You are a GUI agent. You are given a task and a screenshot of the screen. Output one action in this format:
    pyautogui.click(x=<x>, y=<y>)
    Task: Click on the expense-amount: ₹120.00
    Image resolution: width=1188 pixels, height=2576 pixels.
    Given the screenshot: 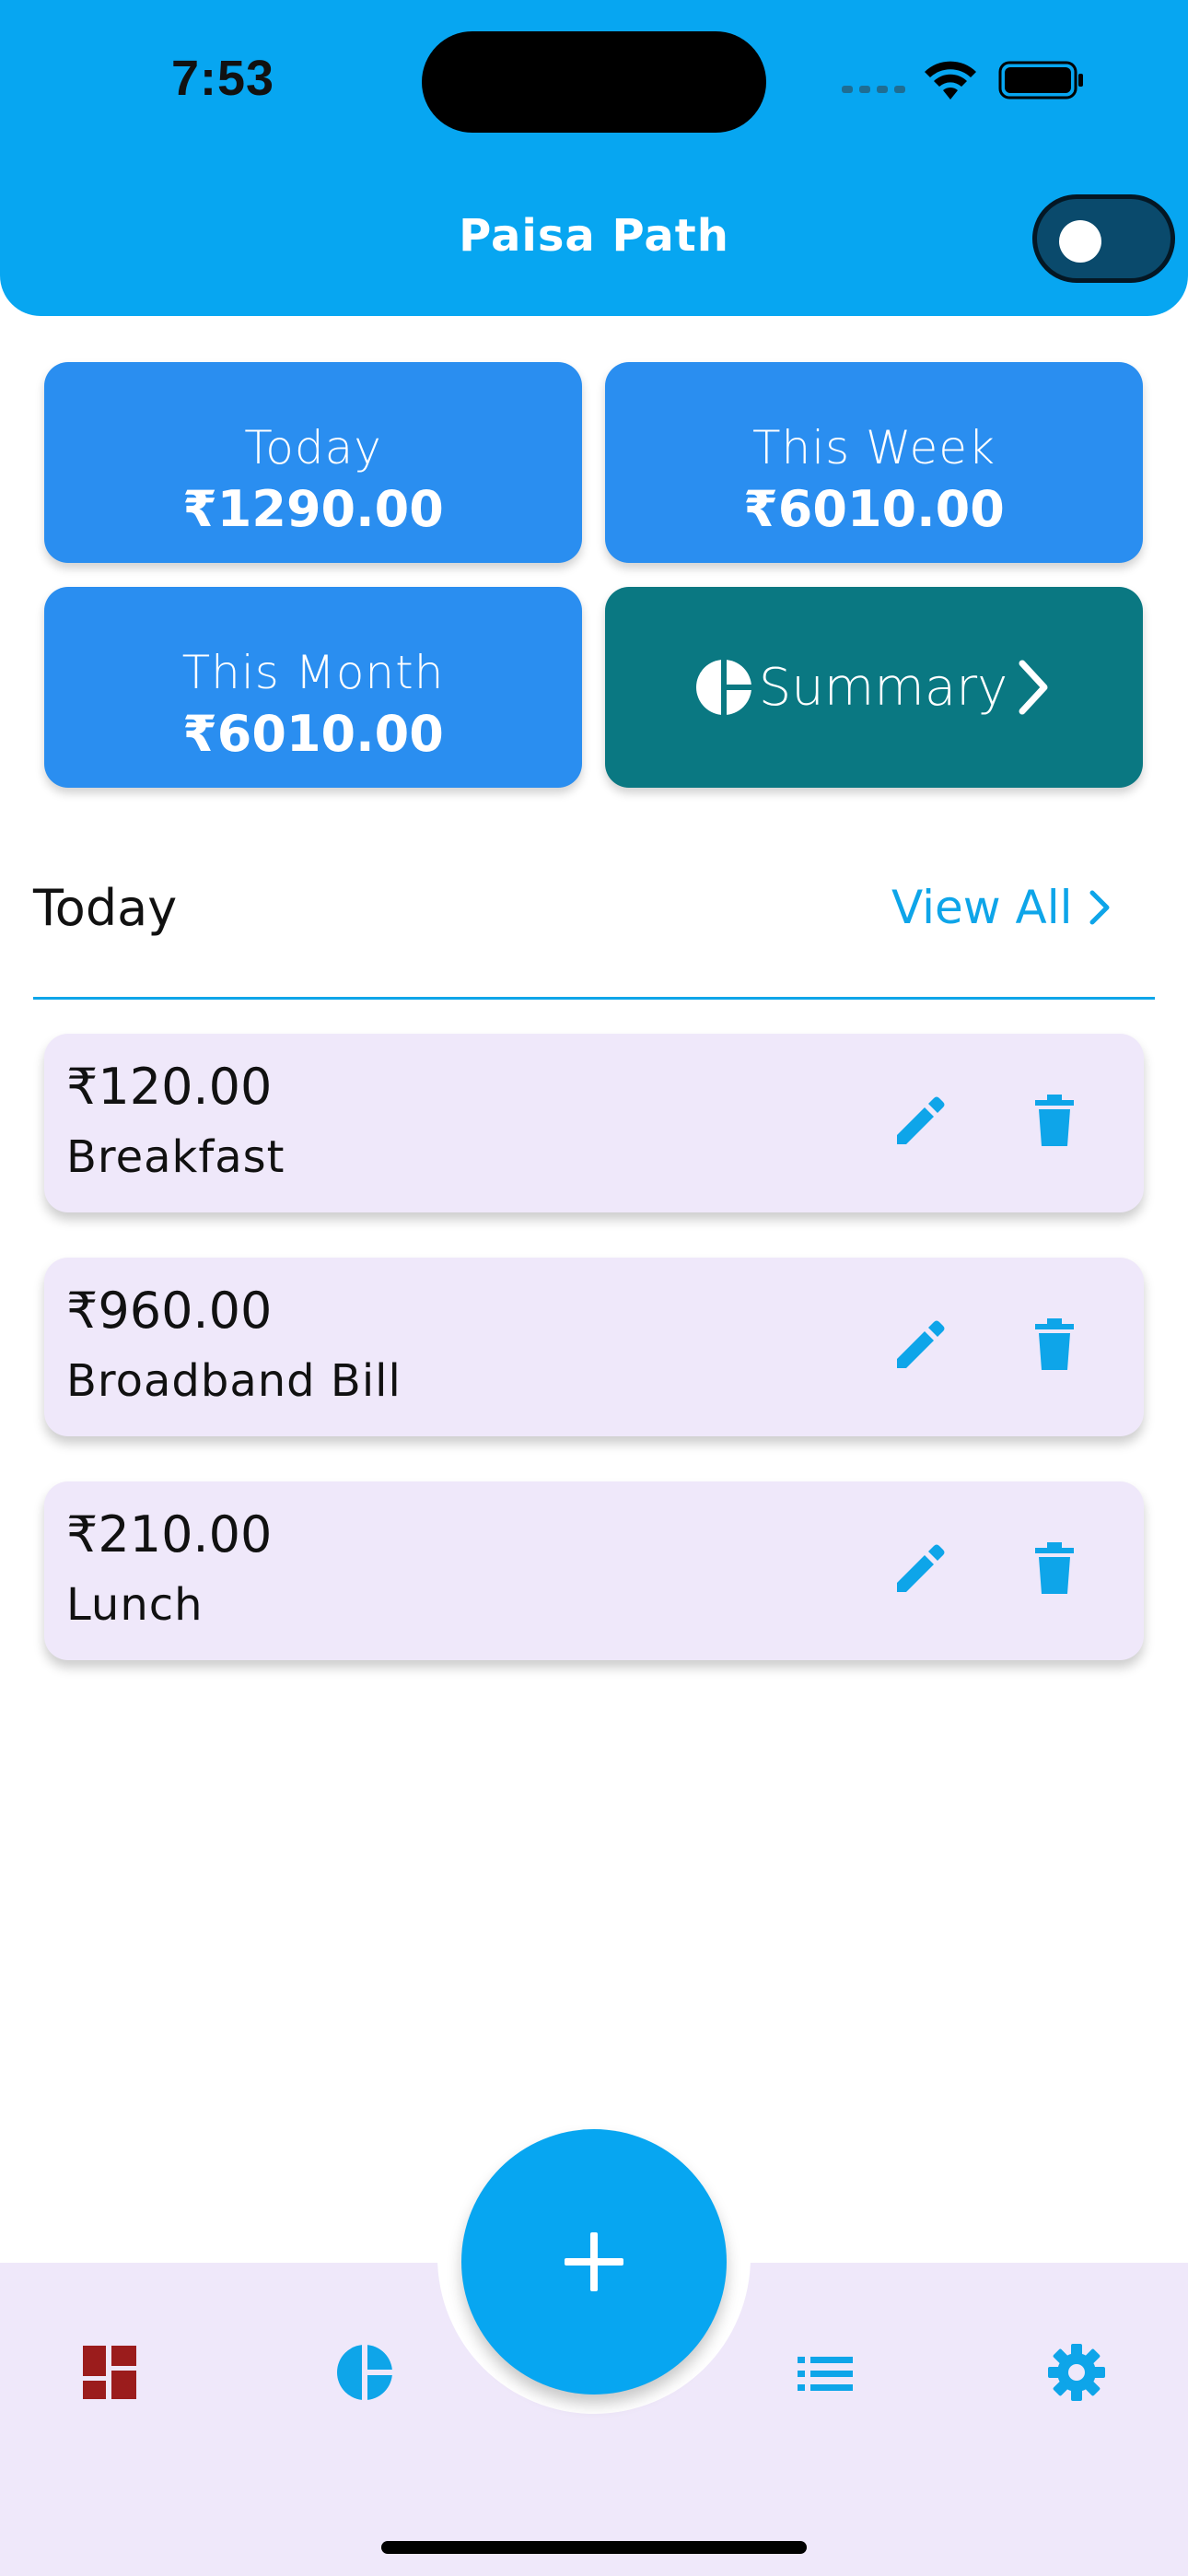 What is the action you would take?
    pyautogui.click(x=169, y=1087)
    